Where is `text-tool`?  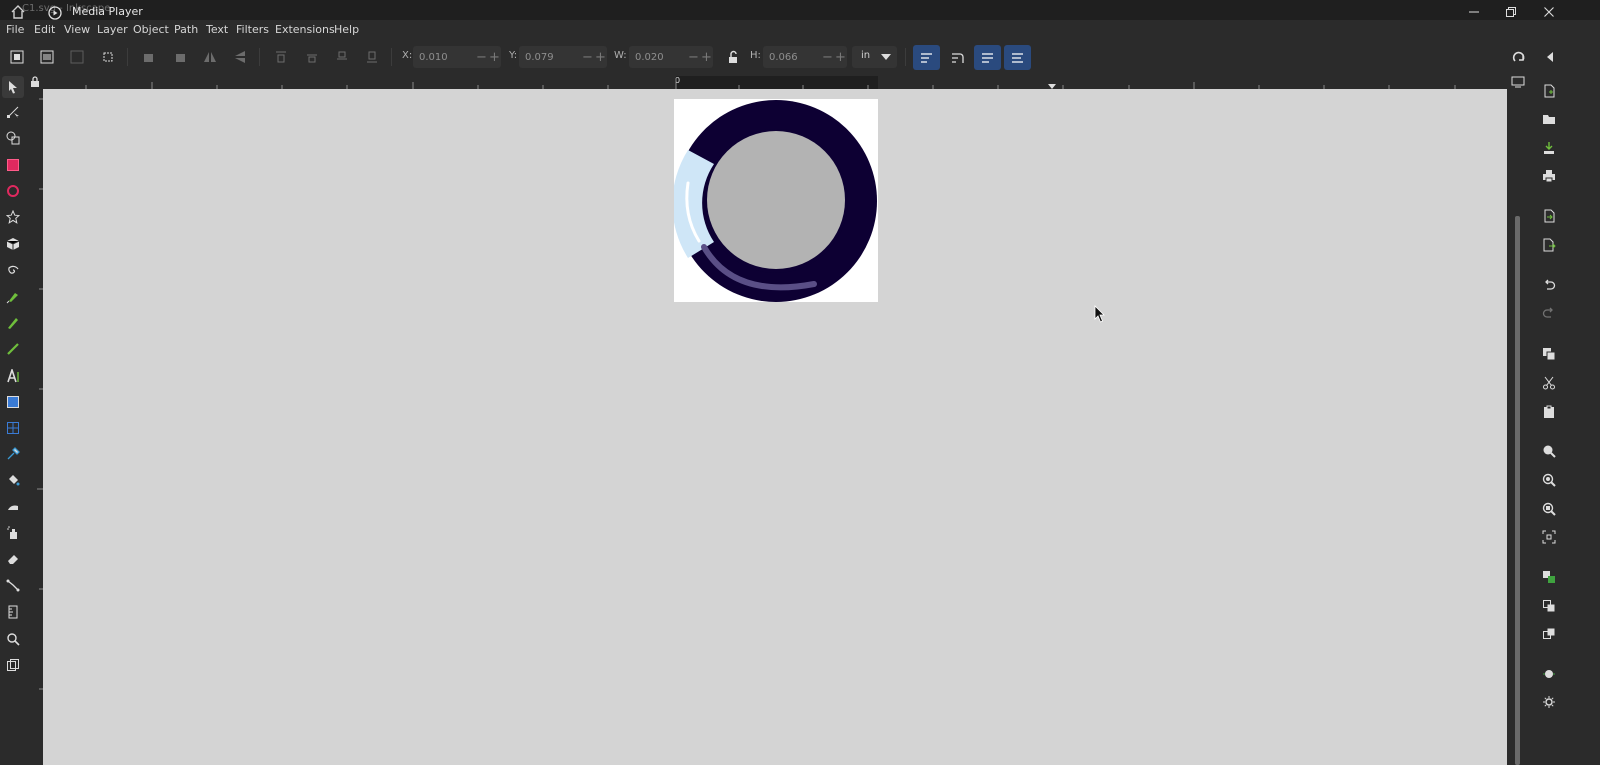 text-tool is located at coordinates (13, 376).